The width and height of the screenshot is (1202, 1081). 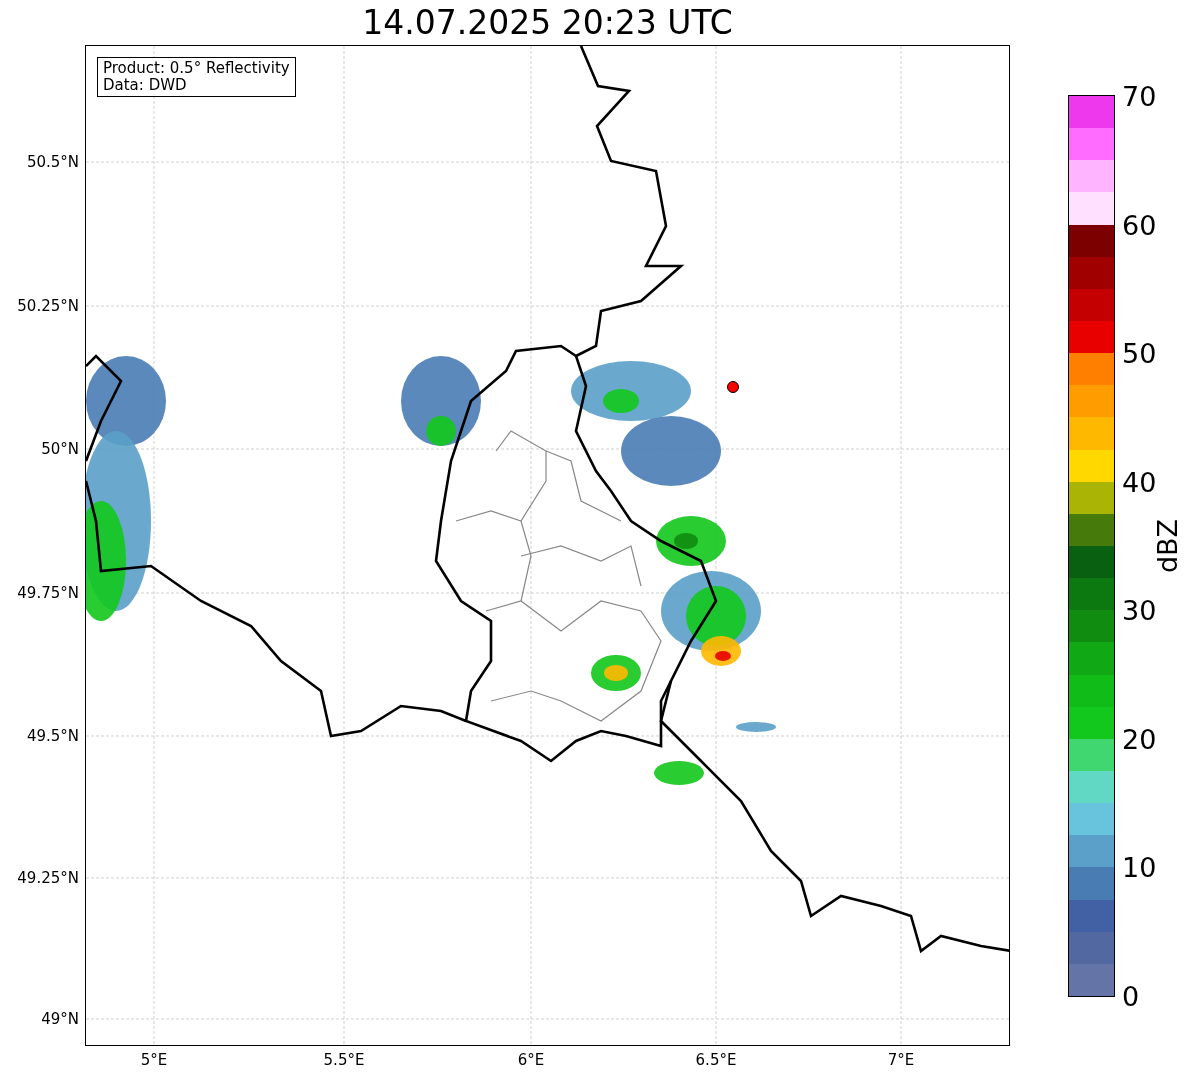 I want to click on latitude-label: 49.25°N, so click(x=48, y=878).